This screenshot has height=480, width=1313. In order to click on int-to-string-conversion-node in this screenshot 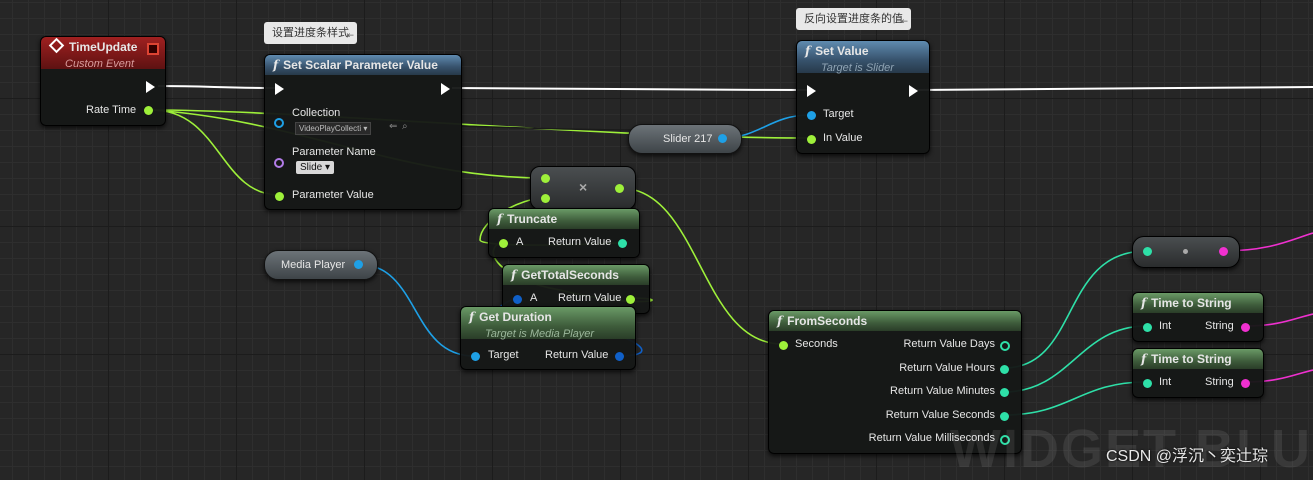, I will do `click(1186, 252)`.